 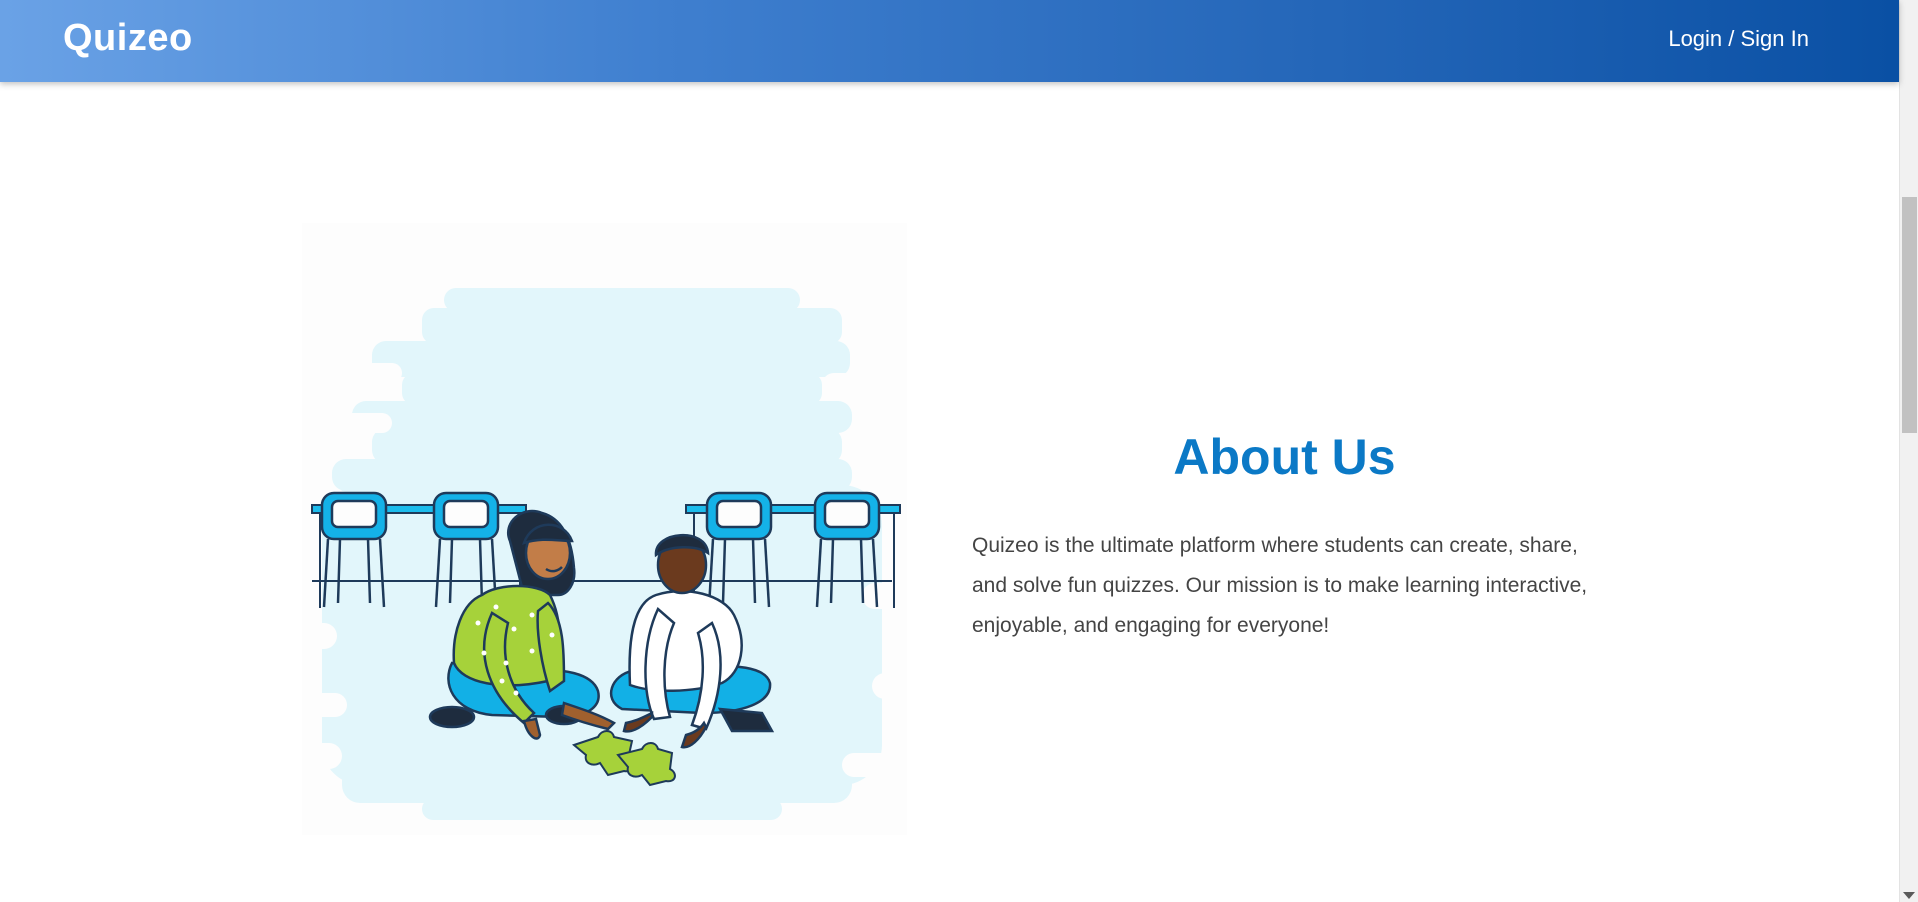 I want to click on about-us-heading: About Us, so click(x=1284, y=457).